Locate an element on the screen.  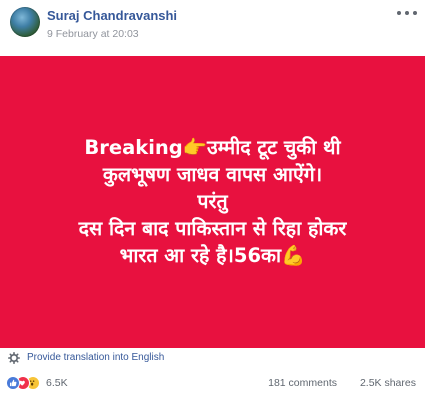
more-options-button is located at coordinates (407, 13).